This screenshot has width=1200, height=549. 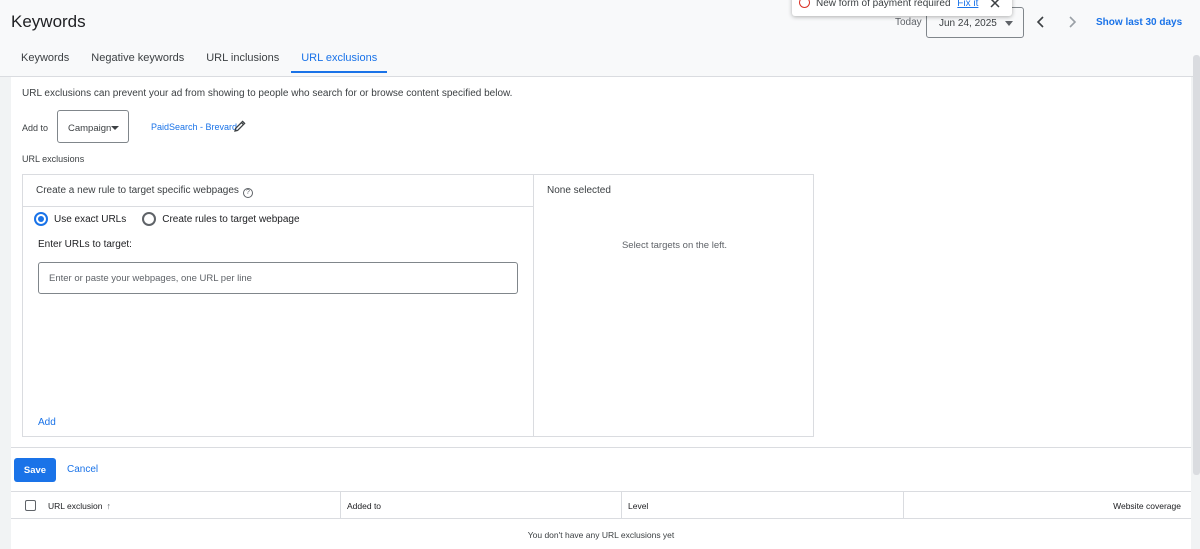 I want to click on radio-create-rules-label: Create rules to target webpage, so click(x=230, y=219).